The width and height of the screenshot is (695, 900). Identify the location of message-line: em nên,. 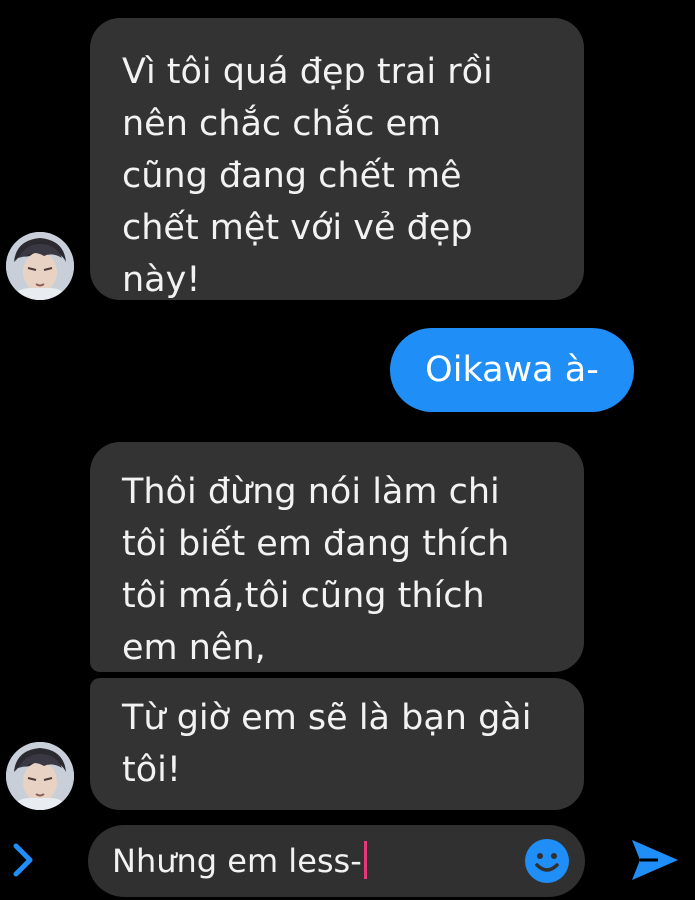
(194, 648).